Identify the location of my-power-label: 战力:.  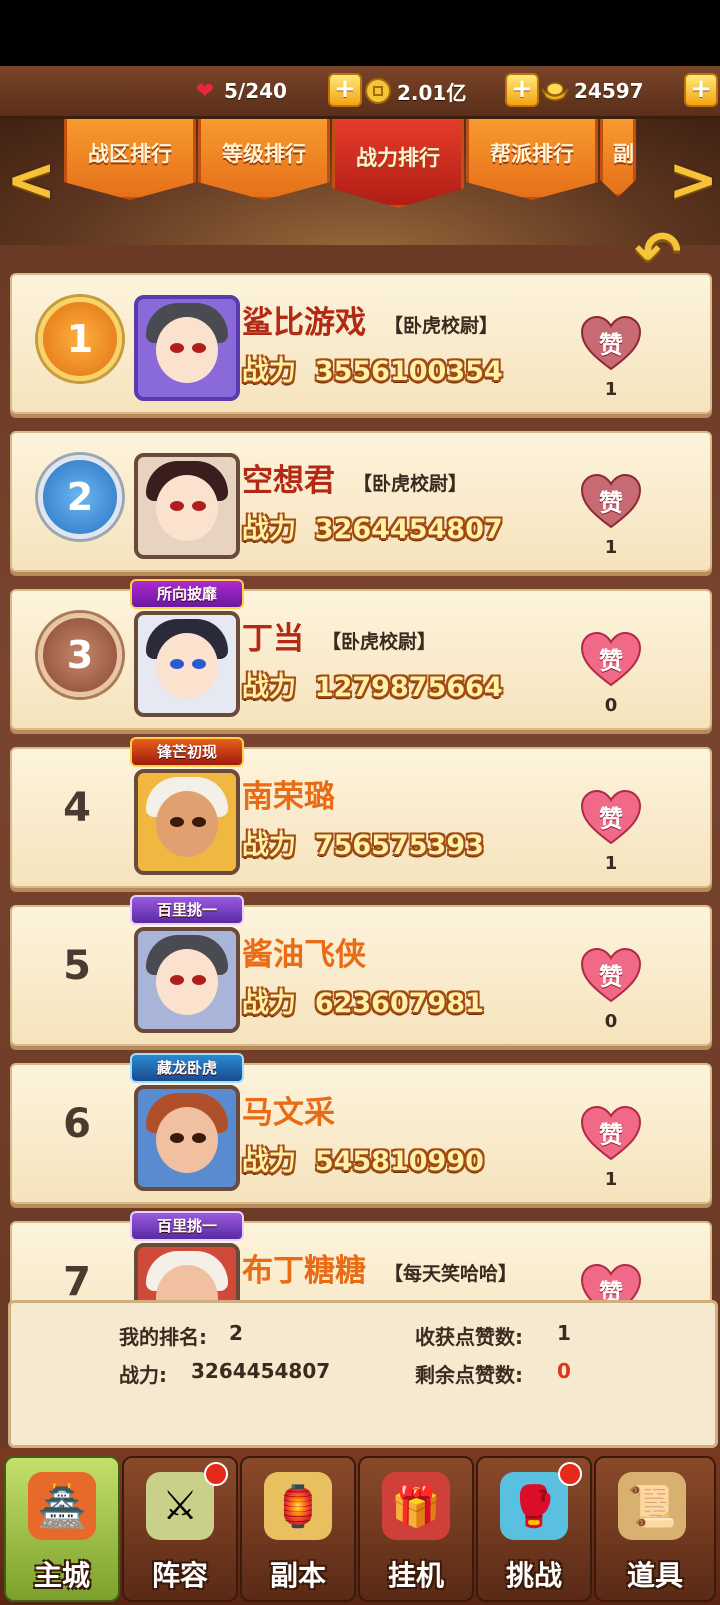
(143, 1375).